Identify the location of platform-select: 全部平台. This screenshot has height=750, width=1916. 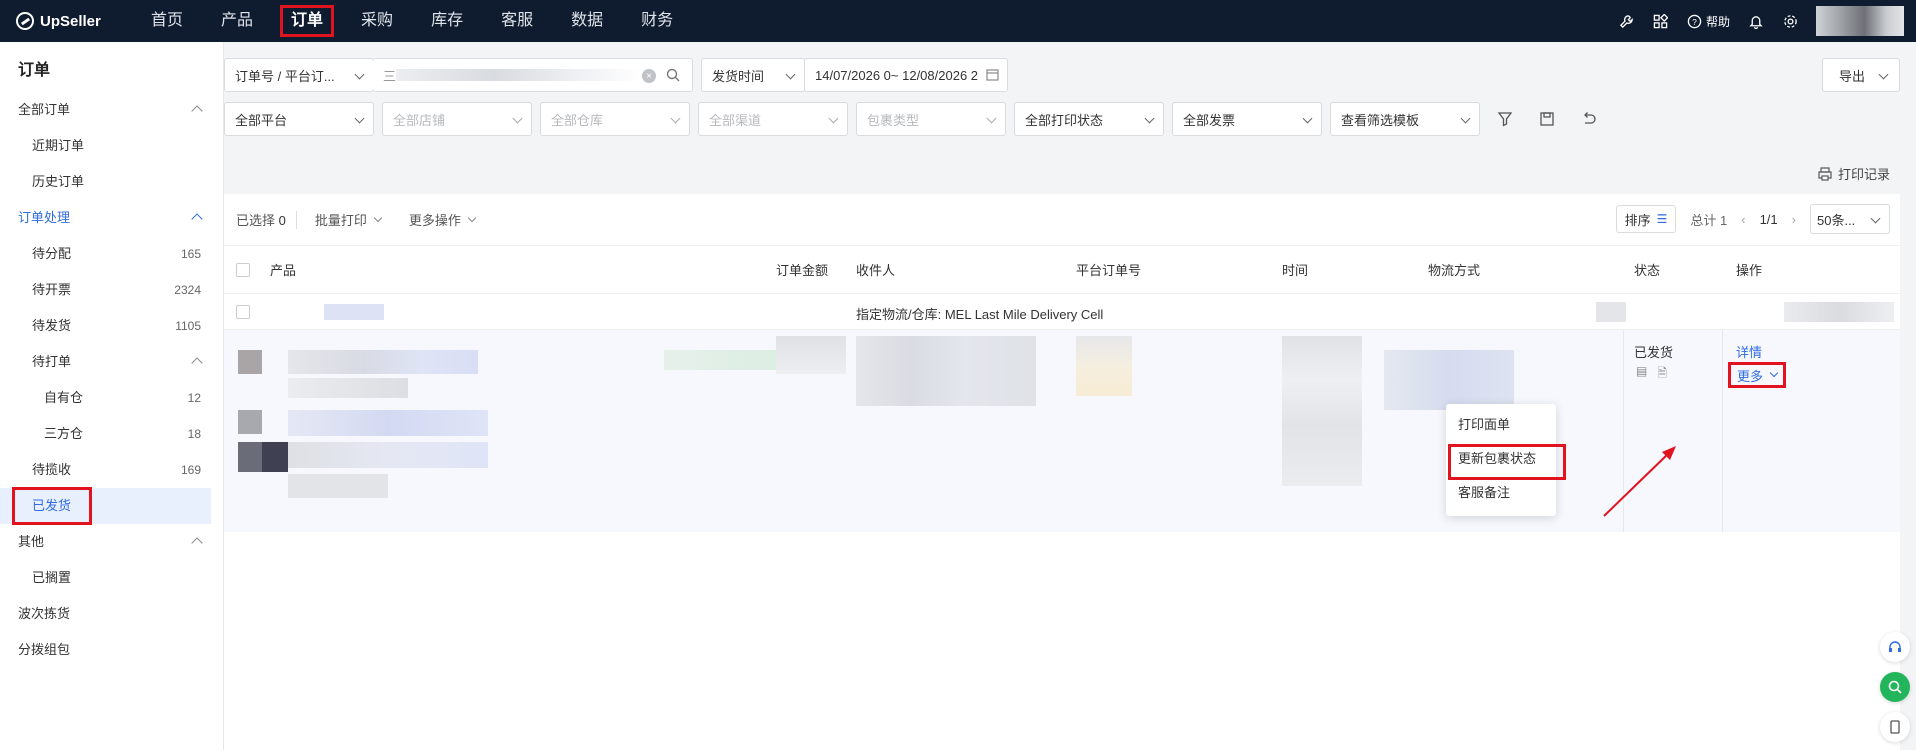
(299, 119).